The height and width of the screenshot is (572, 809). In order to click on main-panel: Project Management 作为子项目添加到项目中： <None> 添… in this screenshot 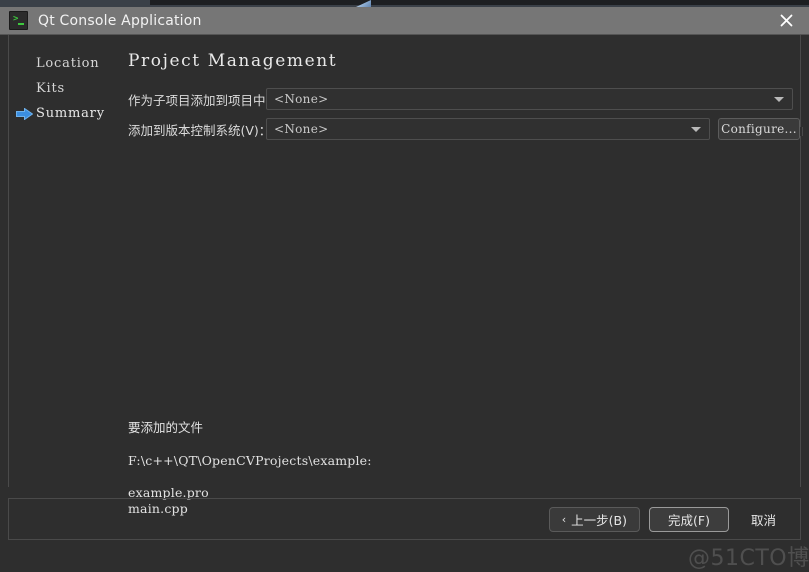, I will do `click(464, 99)`.